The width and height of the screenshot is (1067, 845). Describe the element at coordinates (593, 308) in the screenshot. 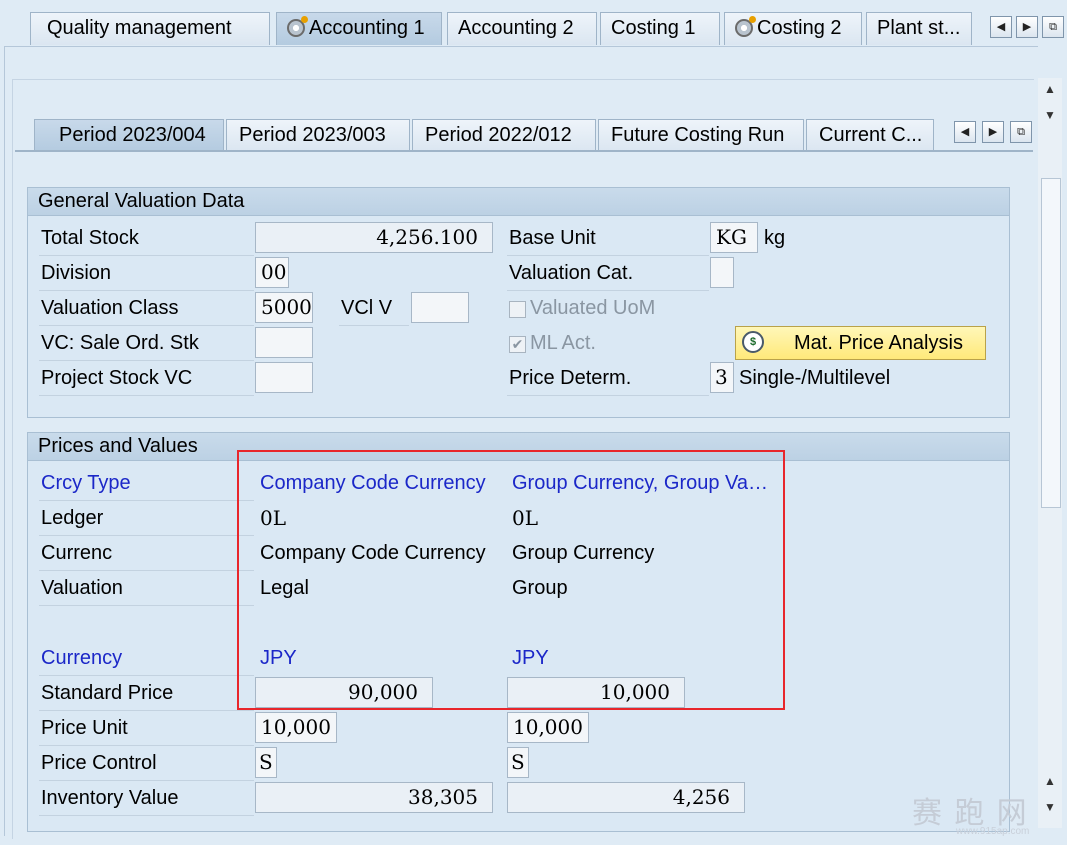

I see `valuated-uom-label: Valuated UoM` at that location.